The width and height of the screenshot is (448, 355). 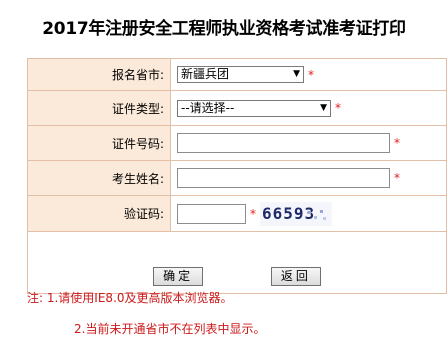 What do you see at coordinates (178, 276) in the screenshot?
I see `confirm-button: 确定` at bounding box center [178, 276].